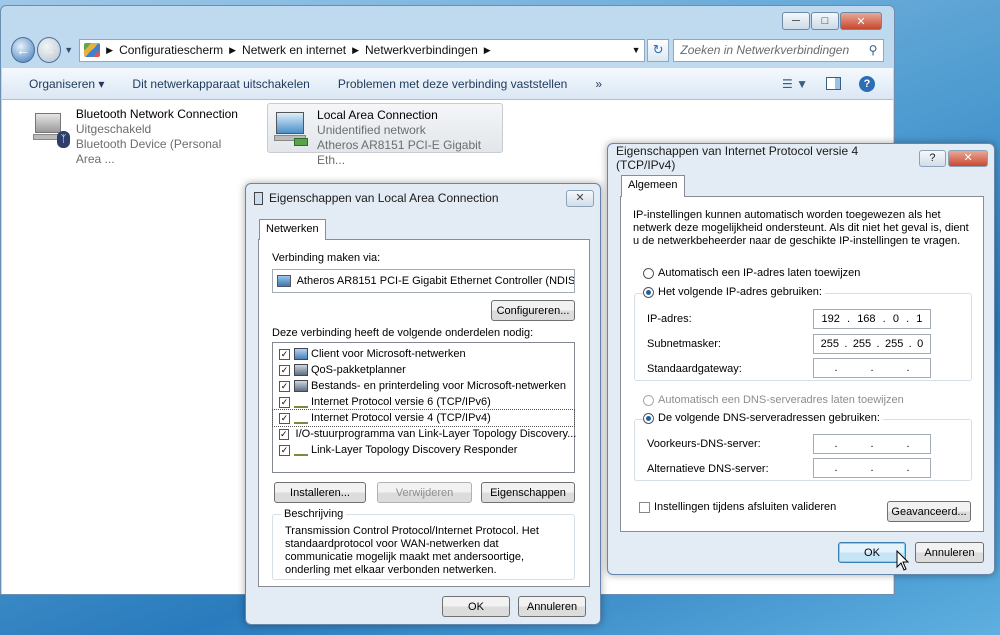  What do you see at coordinates (866, 319) in the screenshot?
I see `octet: 168` at bounding box center [866, 319].